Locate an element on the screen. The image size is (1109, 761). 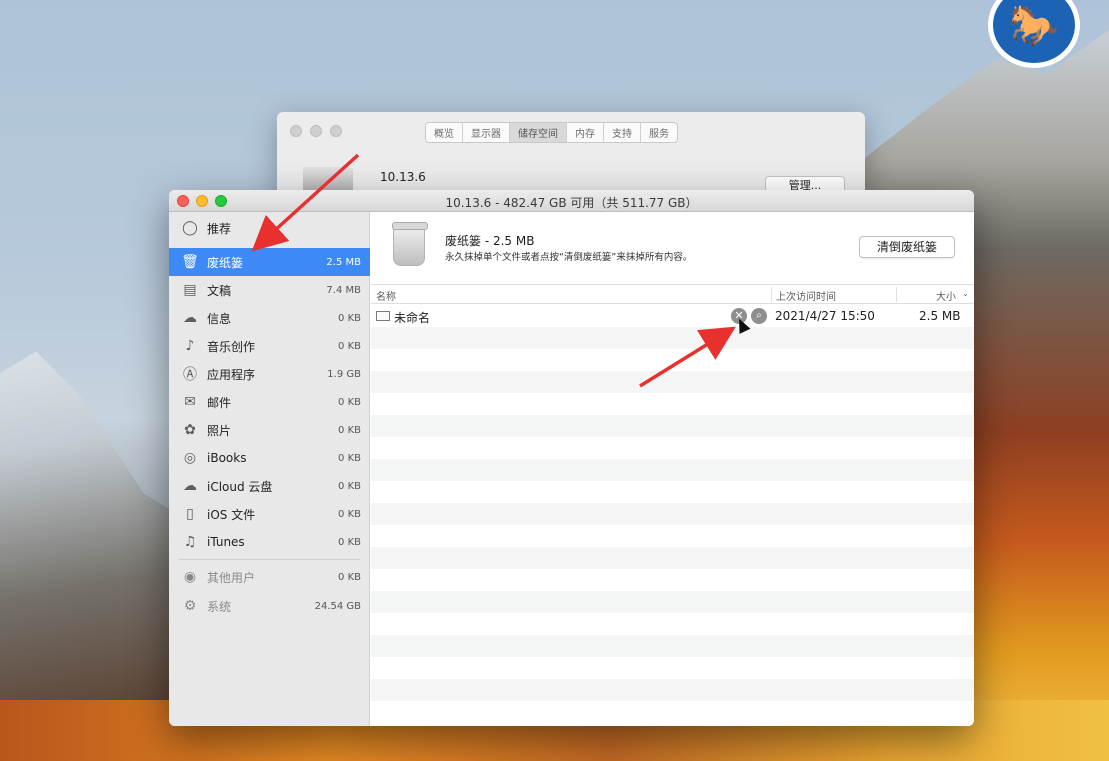
sidebar-item-size: 1.9 GB is located at coordinates (344, 374).